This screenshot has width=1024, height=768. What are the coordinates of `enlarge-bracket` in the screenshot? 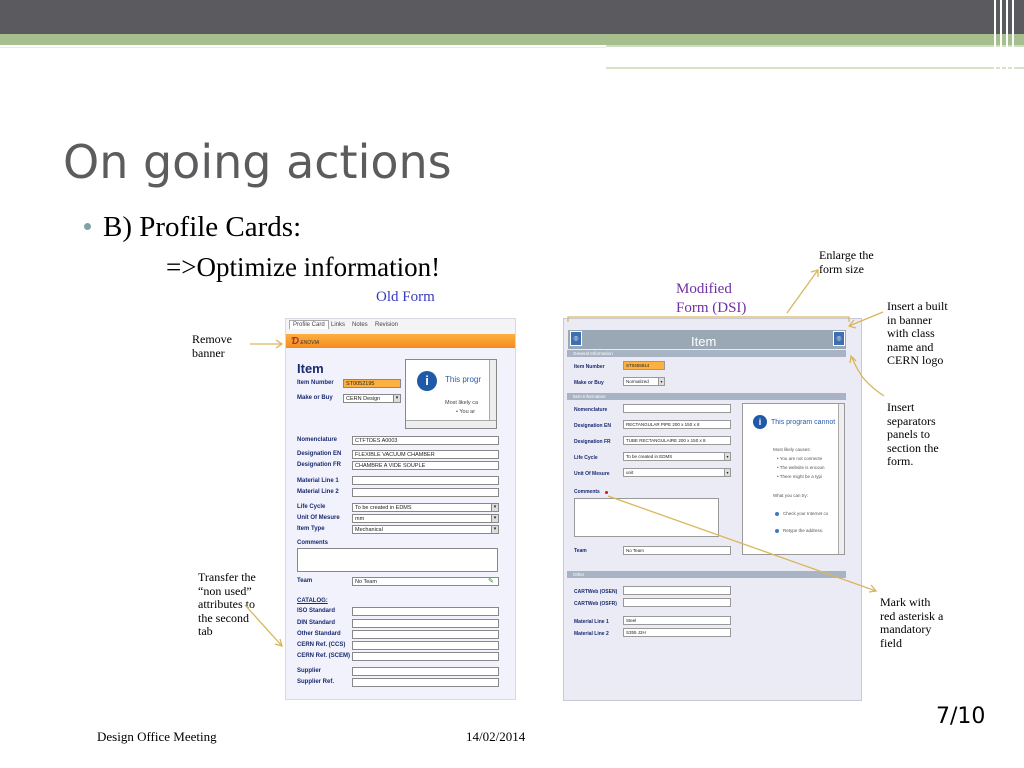 It's located at (708, 319).